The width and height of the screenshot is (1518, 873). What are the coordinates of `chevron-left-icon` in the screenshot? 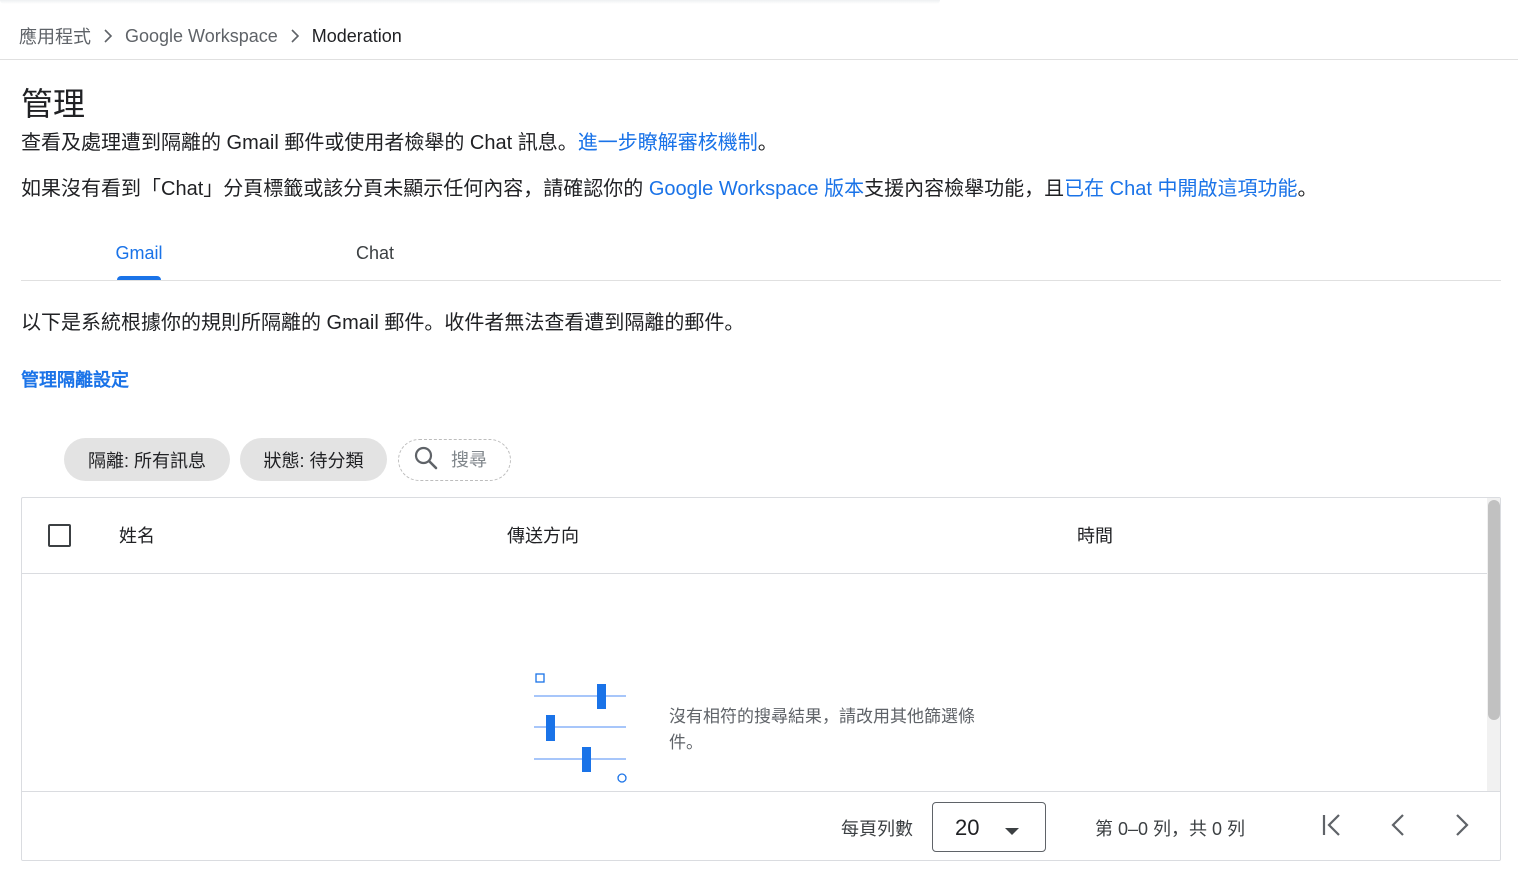 It's located at (1398, 827).